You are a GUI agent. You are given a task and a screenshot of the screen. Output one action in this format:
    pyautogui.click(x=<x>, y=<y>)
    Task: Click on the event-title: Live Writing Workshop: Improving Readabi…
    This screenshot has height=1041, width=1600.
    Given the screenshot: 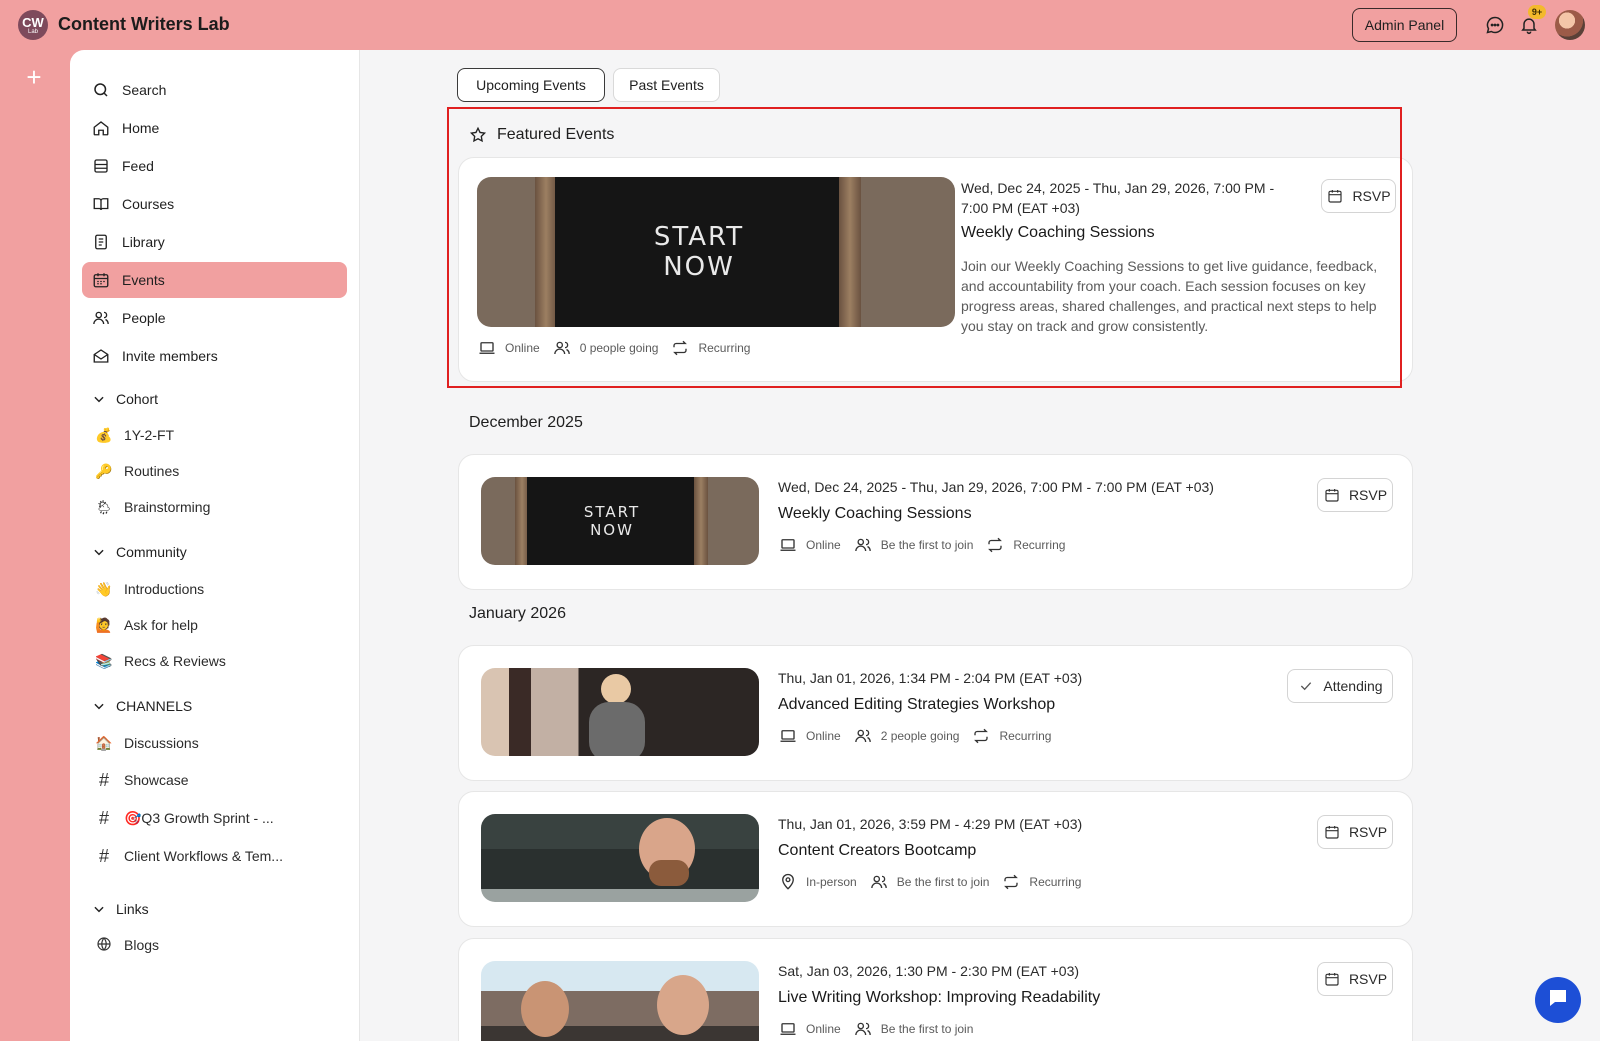 What is the action you would take?
    pyautogui.click(x=939, y=998)
    